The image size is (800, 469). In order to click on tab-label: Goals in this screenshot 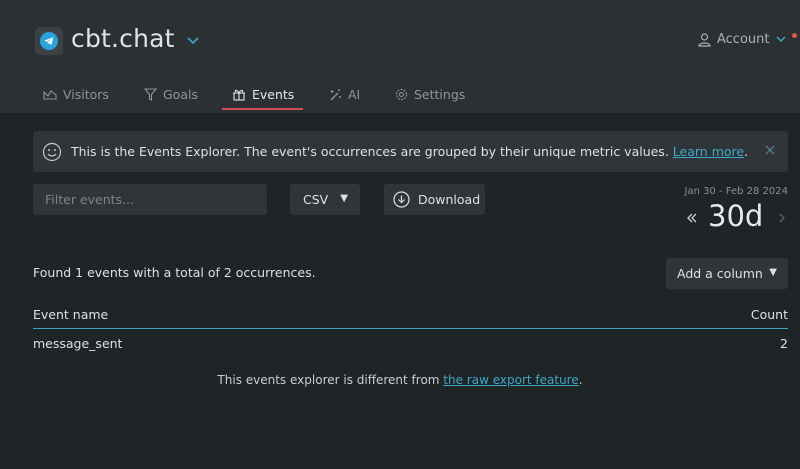, I will do `click(180, 94)`.